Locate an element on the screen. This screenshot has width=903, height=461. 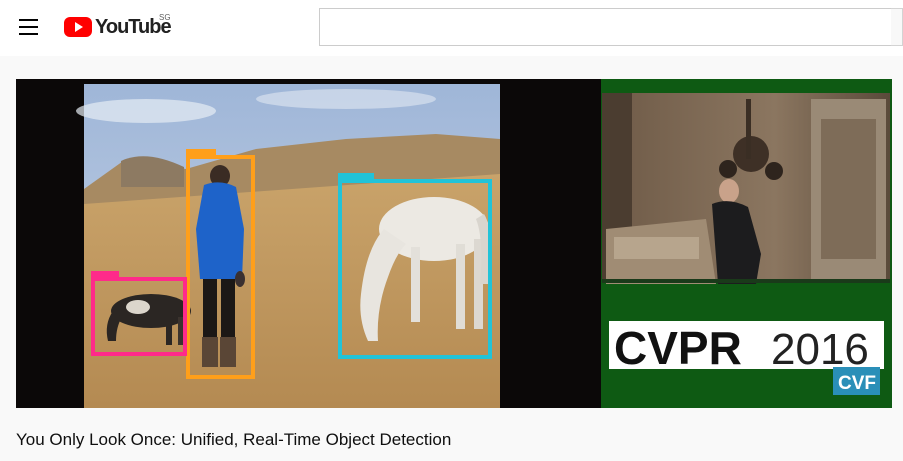
hamburger-menu-icon is located at coordinates (28, 27).